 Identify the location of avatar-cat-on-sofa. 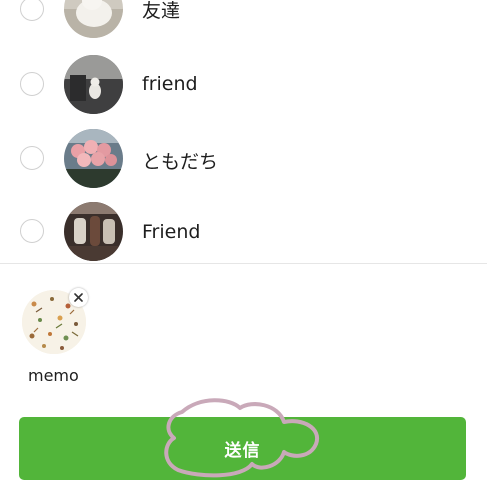
(93, 84).